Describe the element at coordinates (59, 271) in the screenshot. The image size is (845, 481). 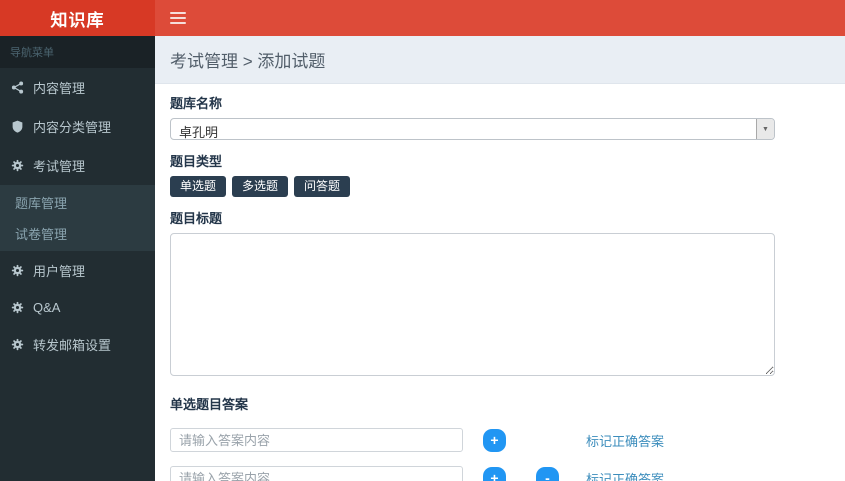
I see `sidebar-item-label: 用户管理` at that location.